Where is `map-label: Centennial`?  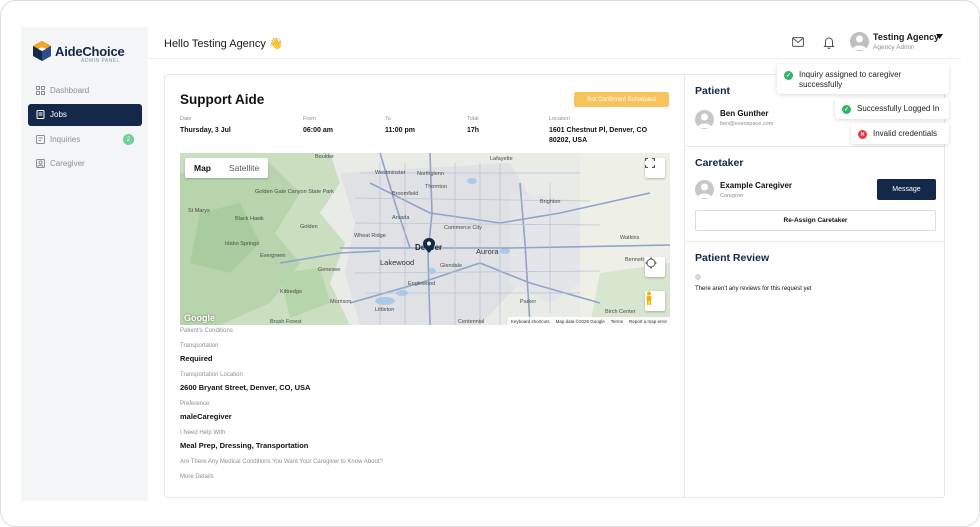
map-label: Centennial is located at coordinates (471, 322).